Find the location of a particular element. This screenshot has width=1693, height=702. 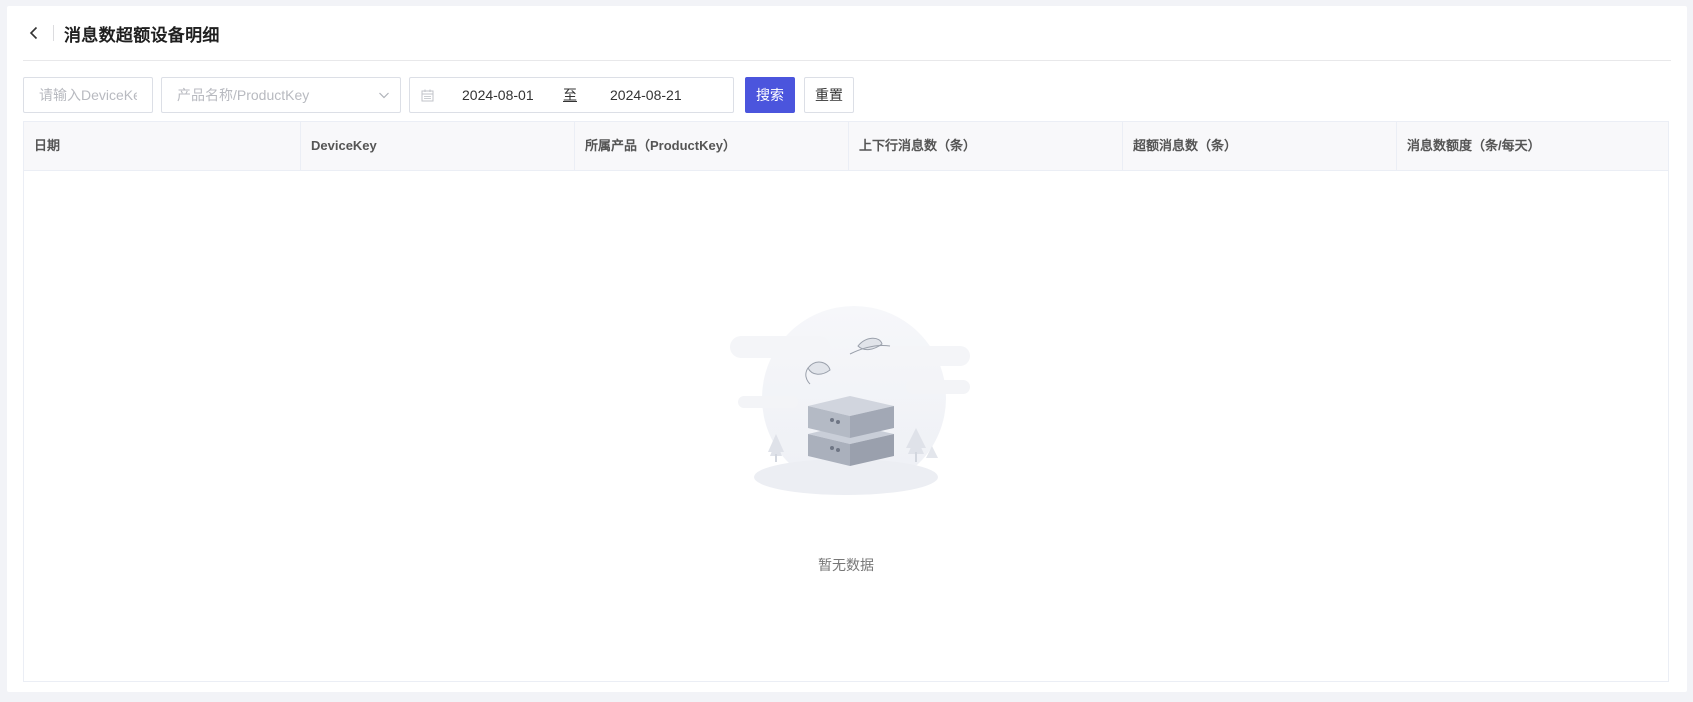

page-title: 消息数超额设备明细 is located at coordinates (142, 35).